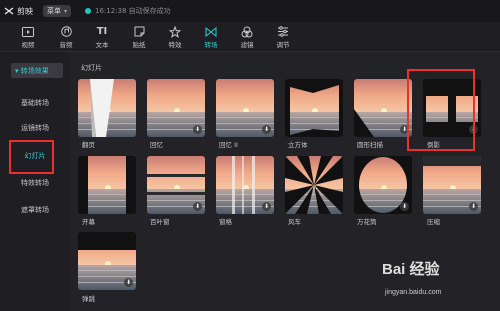 The image size is (500, 311). What do you see at coordinates (250, 11) in the screenshot?
I see `title-bar: 剪映 菜单 ▾ 16:12:38 自动保存成功` at bounding box center [250, 11].